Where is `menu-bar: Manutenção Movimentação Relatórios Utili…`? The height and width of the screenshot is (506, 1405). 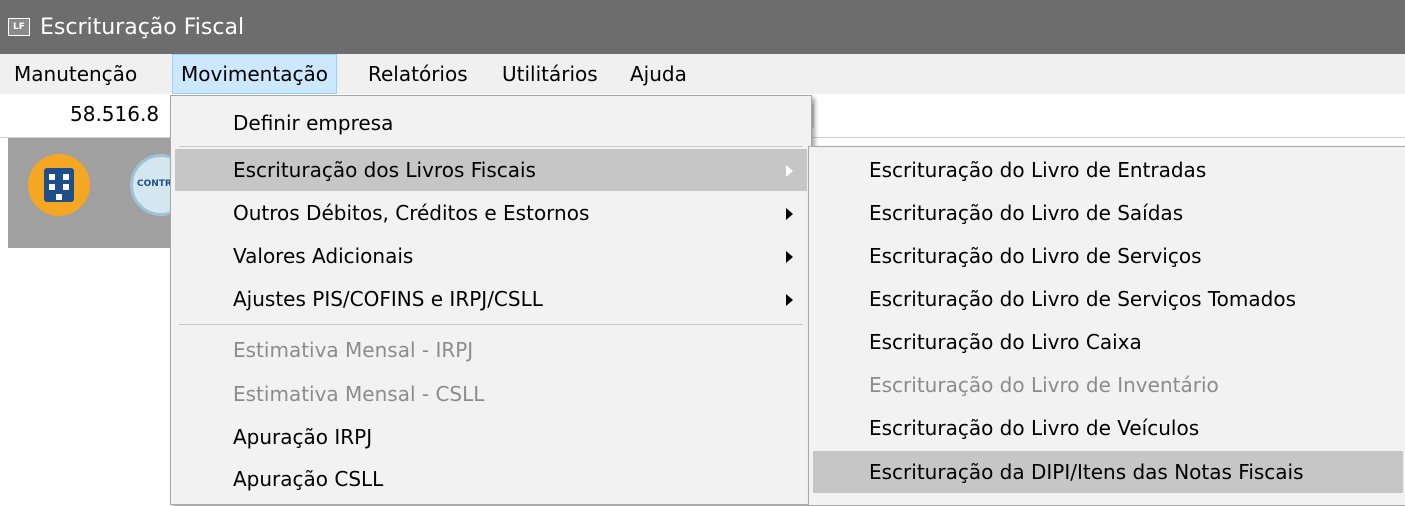 menu-bar: Manutenção Movimentação Relatórios Utili… is located at coordinates (702, 74).